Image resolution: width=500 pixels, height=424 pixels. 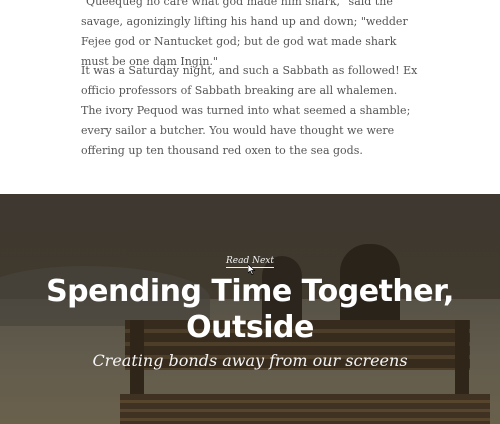 What do you see at coordinates (250, 360) in the screenshot?
I see `next-post-subtitle: Creating bonds away from our screens` at bounding box center [250, 360].